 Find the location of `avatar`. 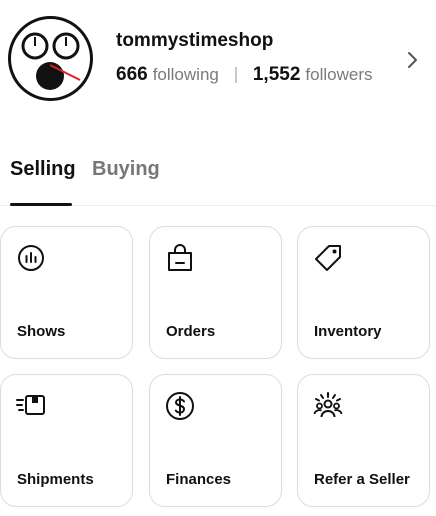

avatar is located at coordinates (50, 58).